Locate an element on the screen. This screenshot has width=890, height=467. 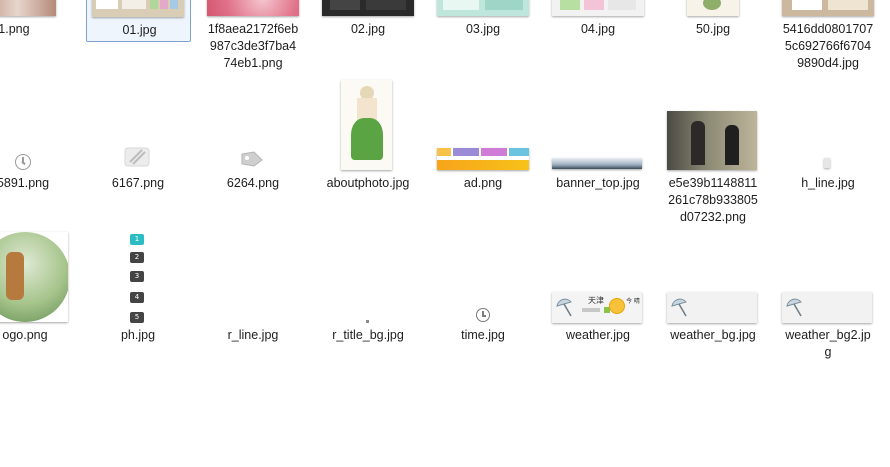
file-001-png: 001.png is located at coordinates (31, 21).